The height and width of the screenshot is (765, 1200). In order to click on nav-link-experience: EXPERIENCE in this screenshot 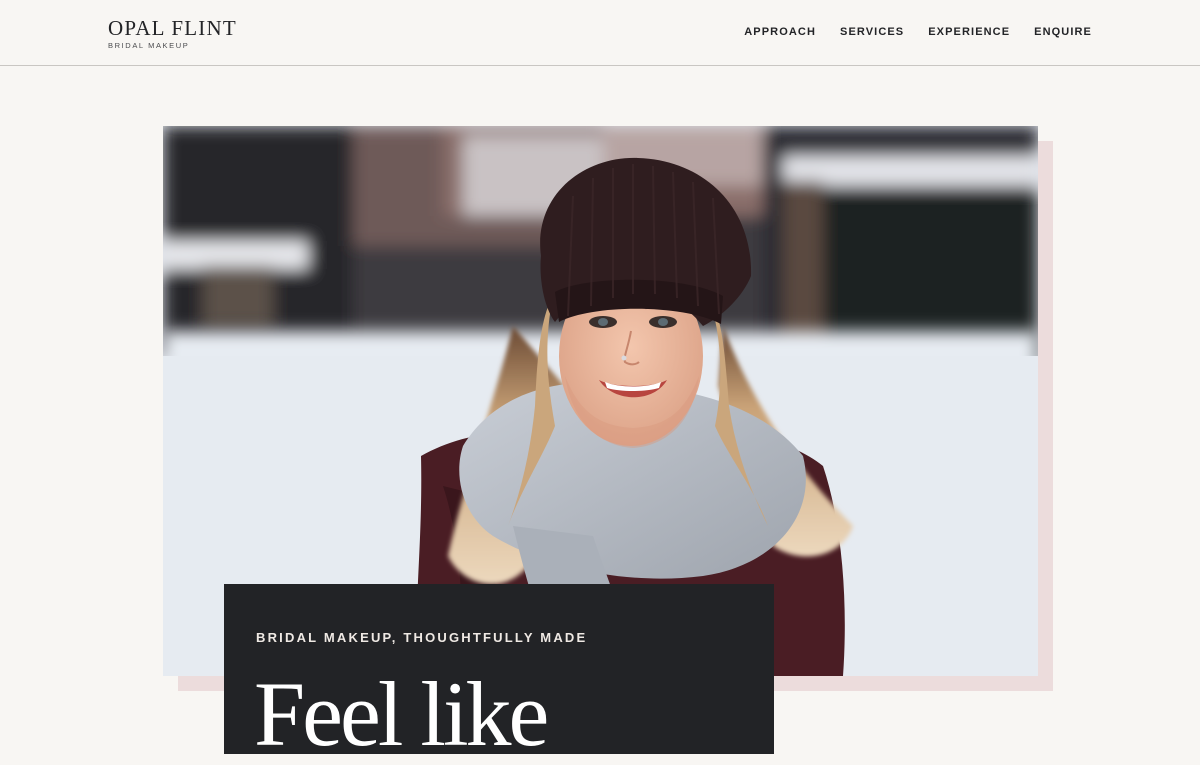, I will do `click(969, 32)`.